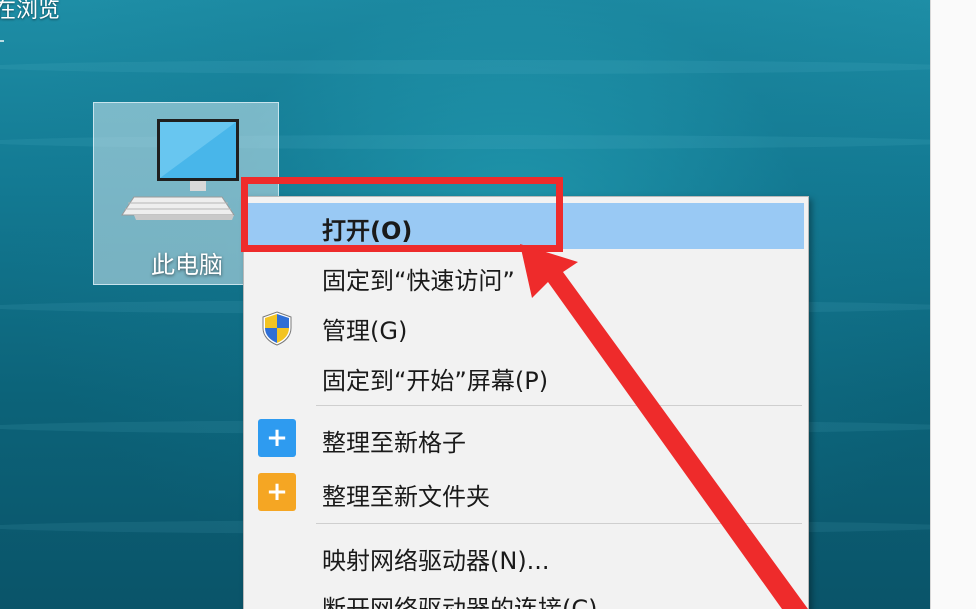  I want to click on menu-item-new-tile-group: + 整理至新格子, so click(526, 438).